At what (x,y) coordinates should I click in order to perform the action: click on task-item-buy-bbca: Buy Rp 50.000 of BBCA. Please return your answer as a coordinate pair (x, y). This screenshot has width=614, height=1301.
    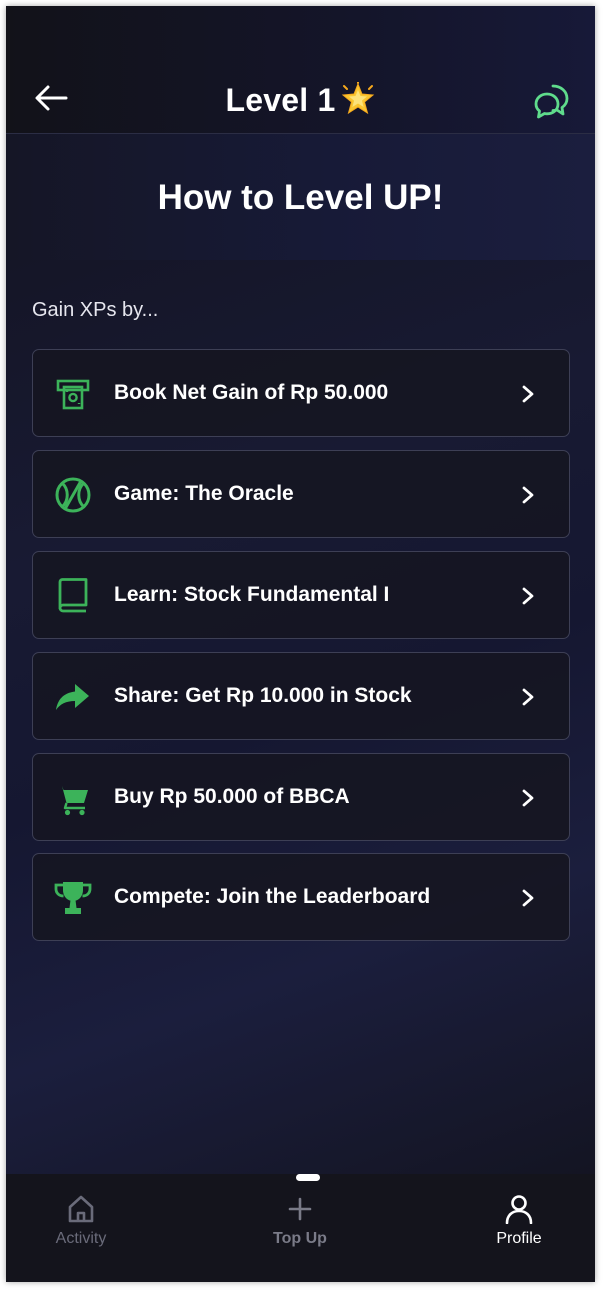
    Looking at the image, I should click on (301, 797).